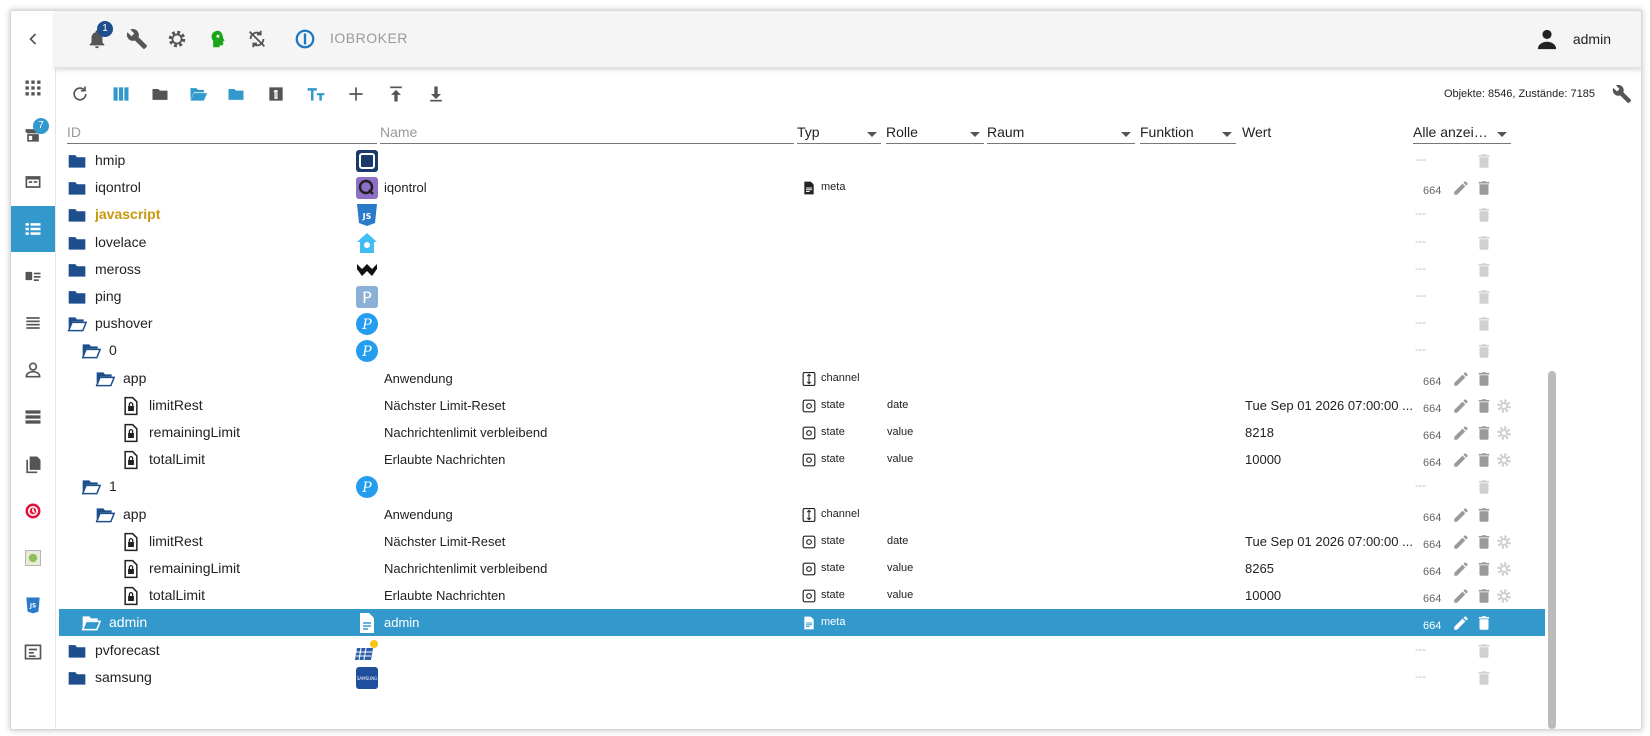  I want to click on tree-row-javascript: javascript JS ---, so click(802, 214).